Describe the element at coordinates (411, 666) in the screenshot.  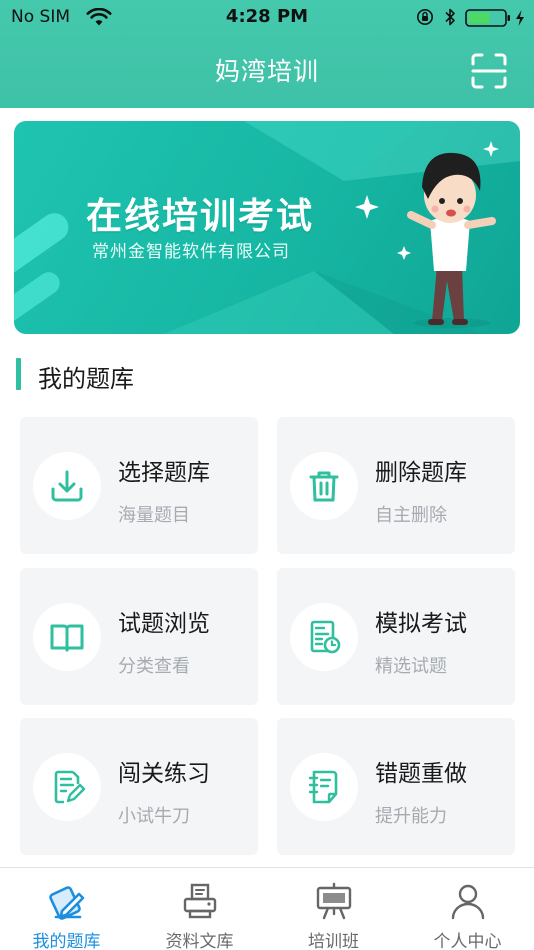
I see `card-subtitle: 精选试题` at that location.